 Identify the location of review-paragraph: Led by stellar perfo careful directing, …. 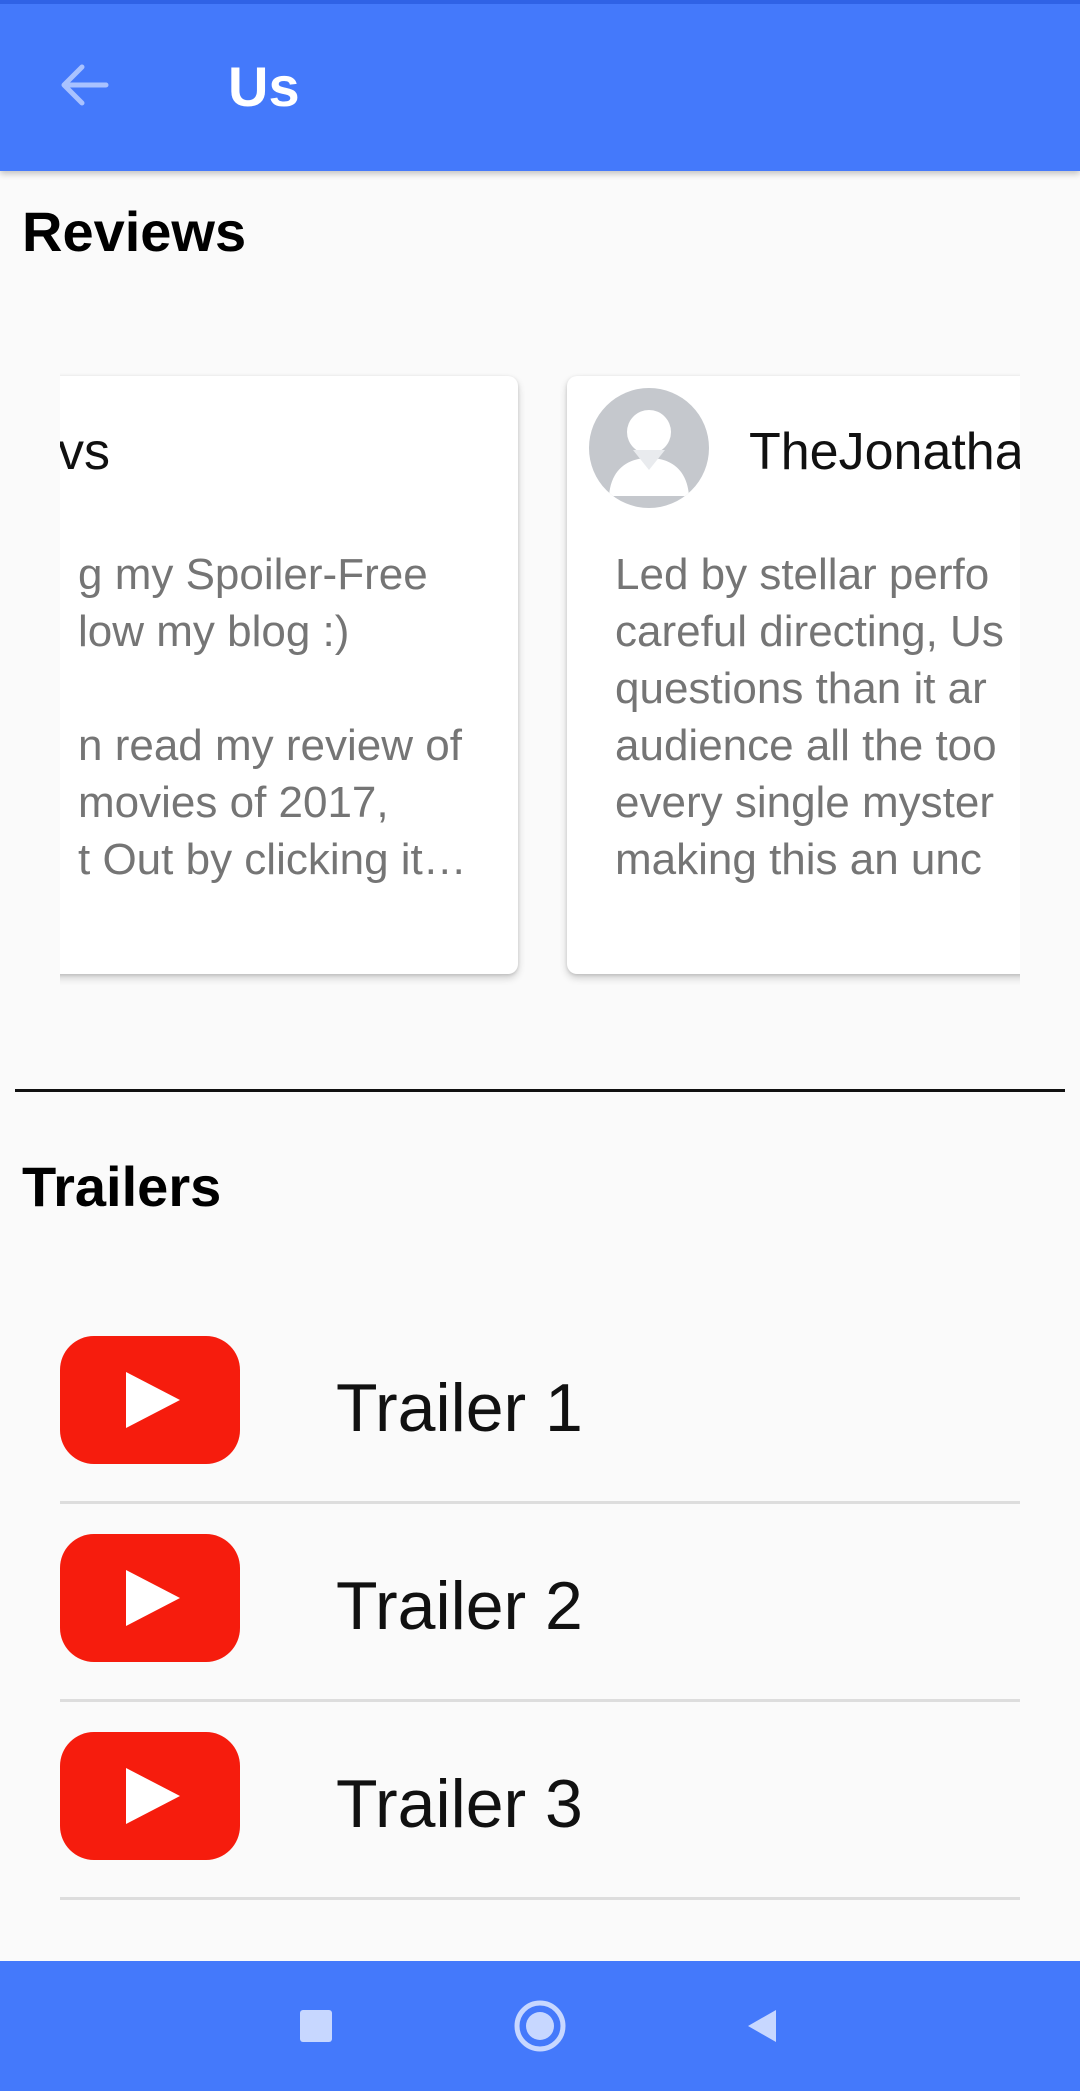
(809, 717).